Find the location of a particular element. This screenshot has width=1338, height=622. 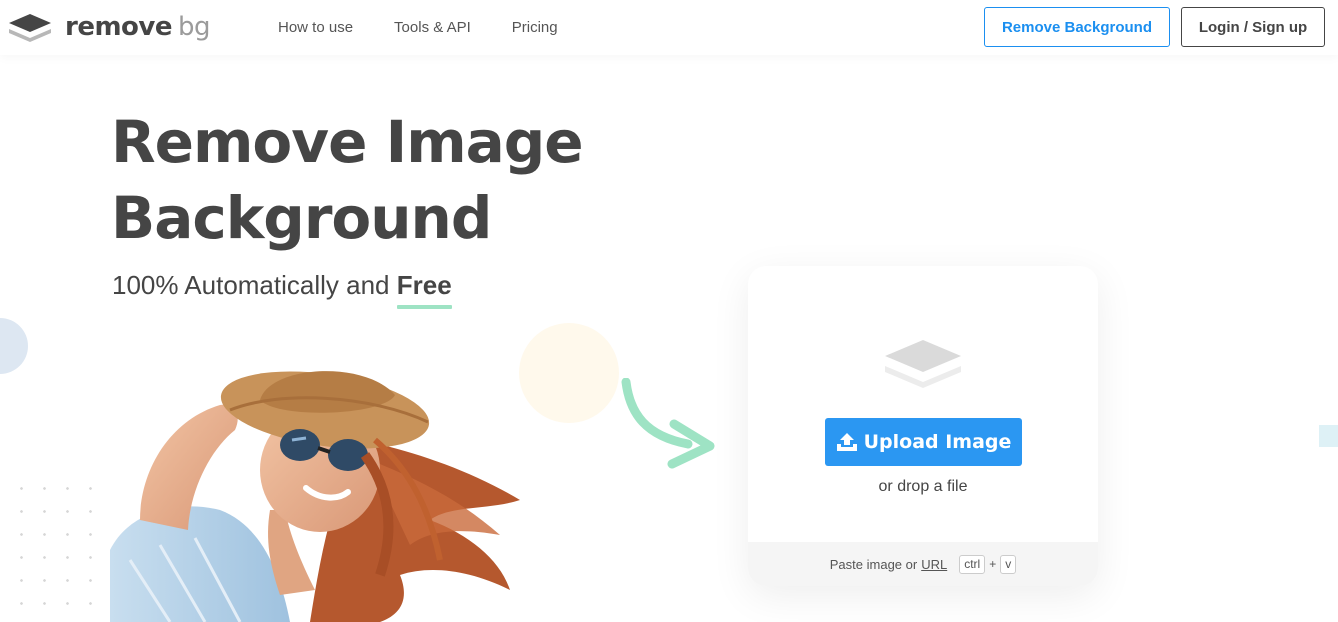

ctrl-key: ctrl is located at coordinates (972, 564).